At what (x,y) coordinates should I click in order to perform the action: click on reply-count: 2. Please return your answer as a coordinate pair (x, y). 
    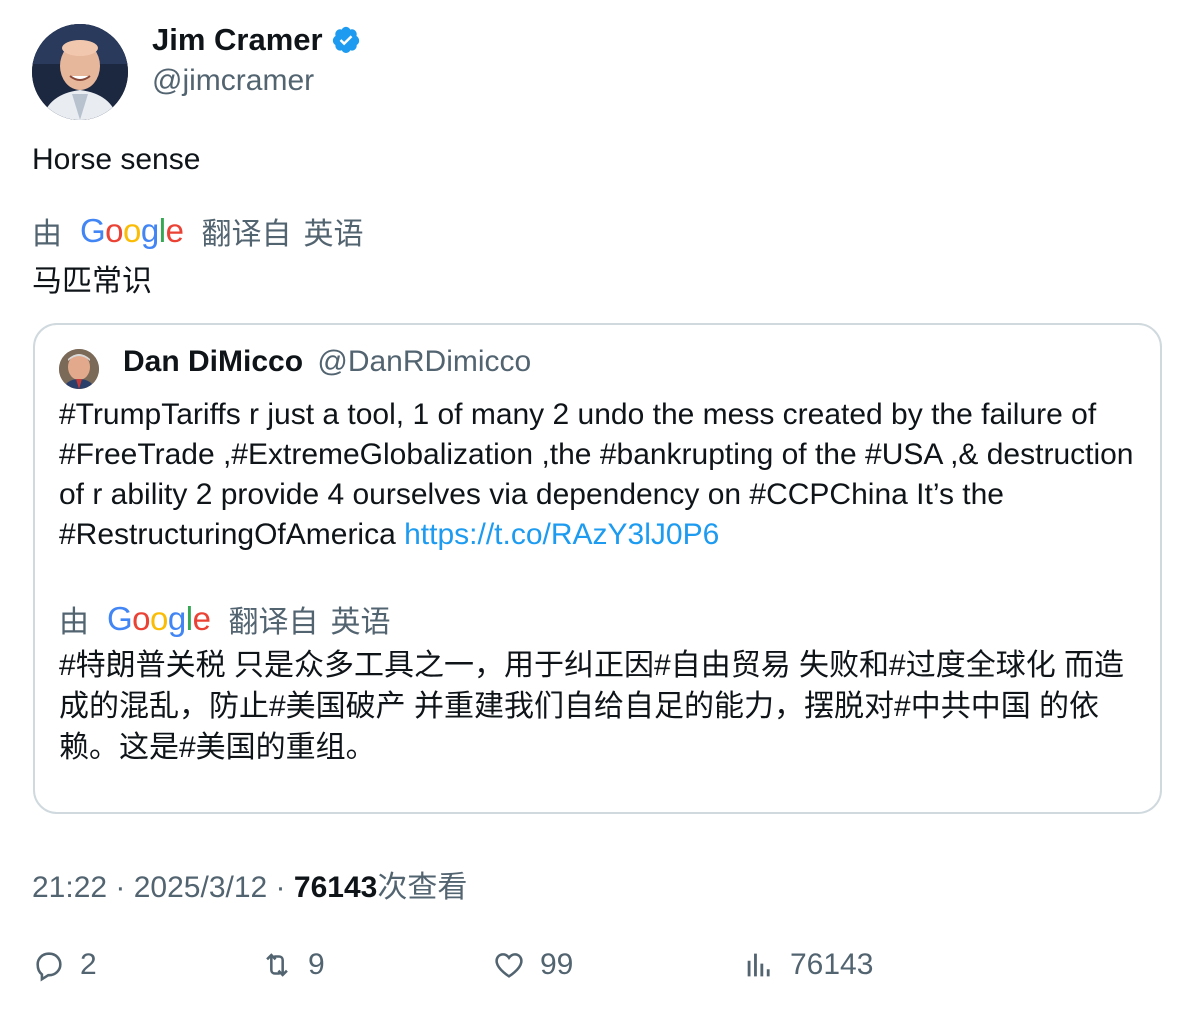
    Looking at the image, I should click on (88, 964).